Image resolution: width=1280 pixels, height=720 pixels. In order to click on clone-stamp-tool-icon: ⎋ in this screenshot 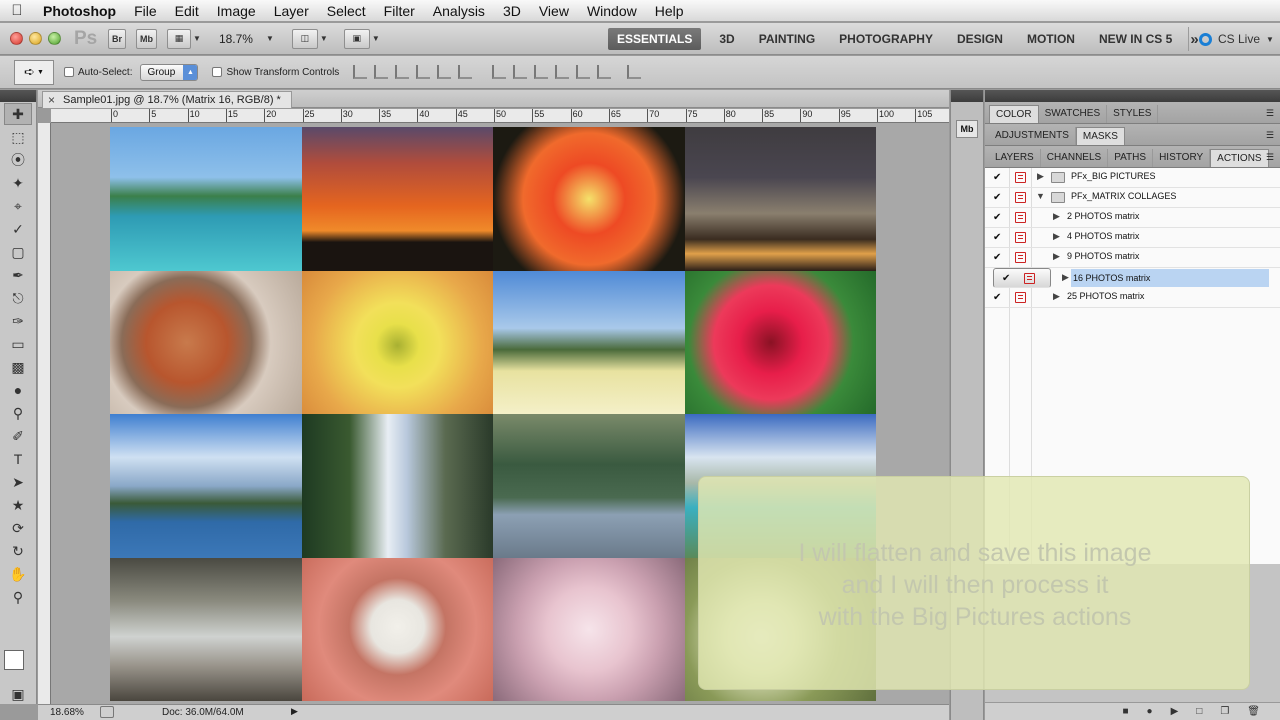, I will do `click(18, 298)`.